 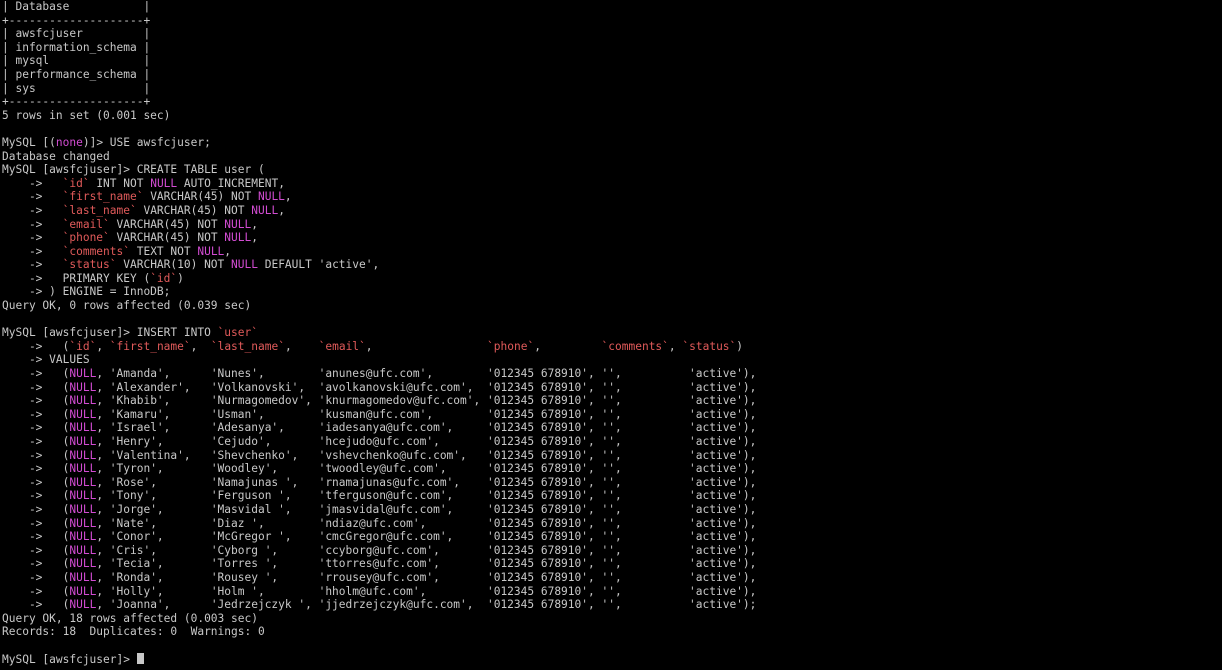 I want to click on terminal-text-segment: MySQL [(, so click(x=29, y=142).